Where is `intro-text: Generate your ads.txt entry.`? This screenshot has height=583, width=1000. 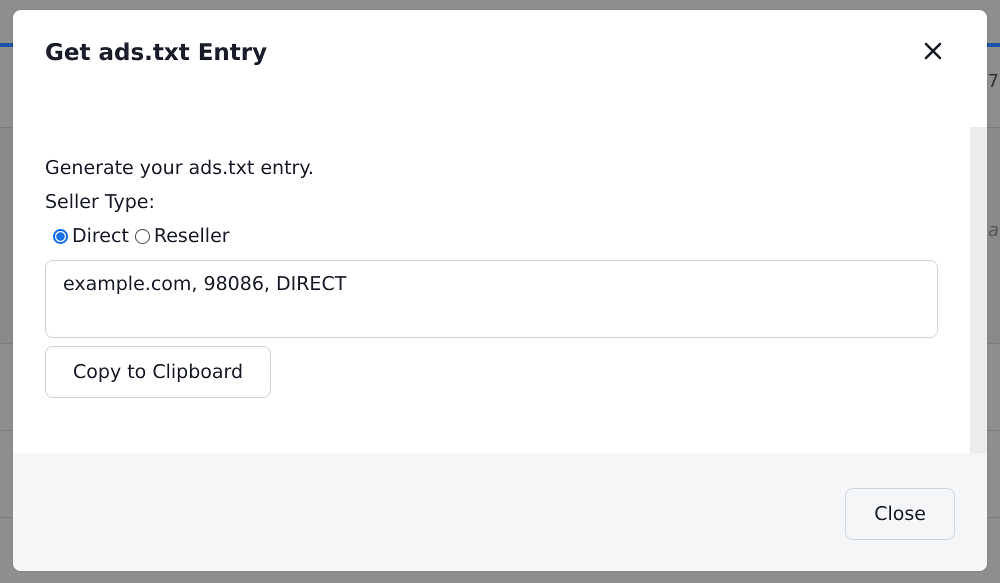 intro-text: Generate your ads.txt entry. is located at coordinates (180, 168).